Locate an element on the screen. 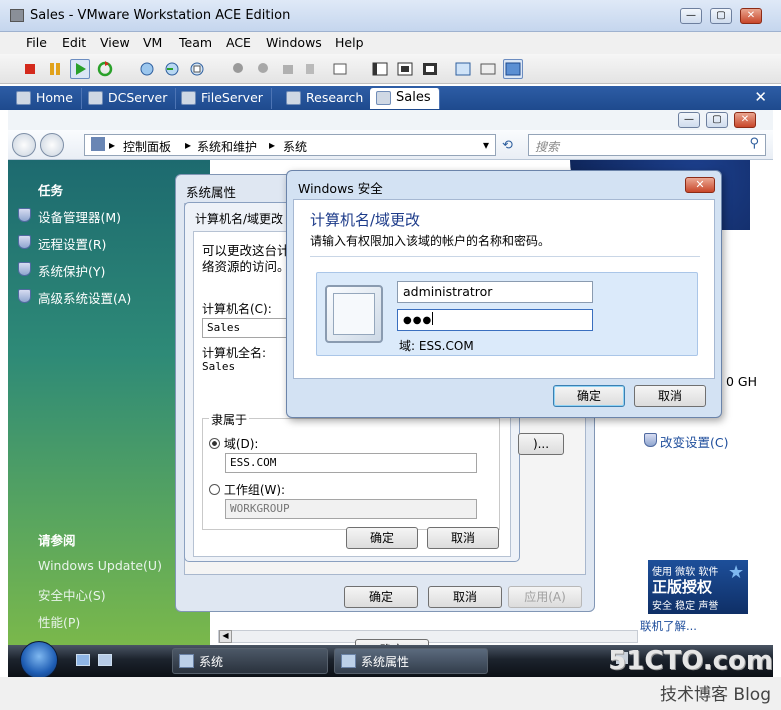 The height and width of the screenshot is (710, 781). minimize-button: — is located at coordinates (691, 16).